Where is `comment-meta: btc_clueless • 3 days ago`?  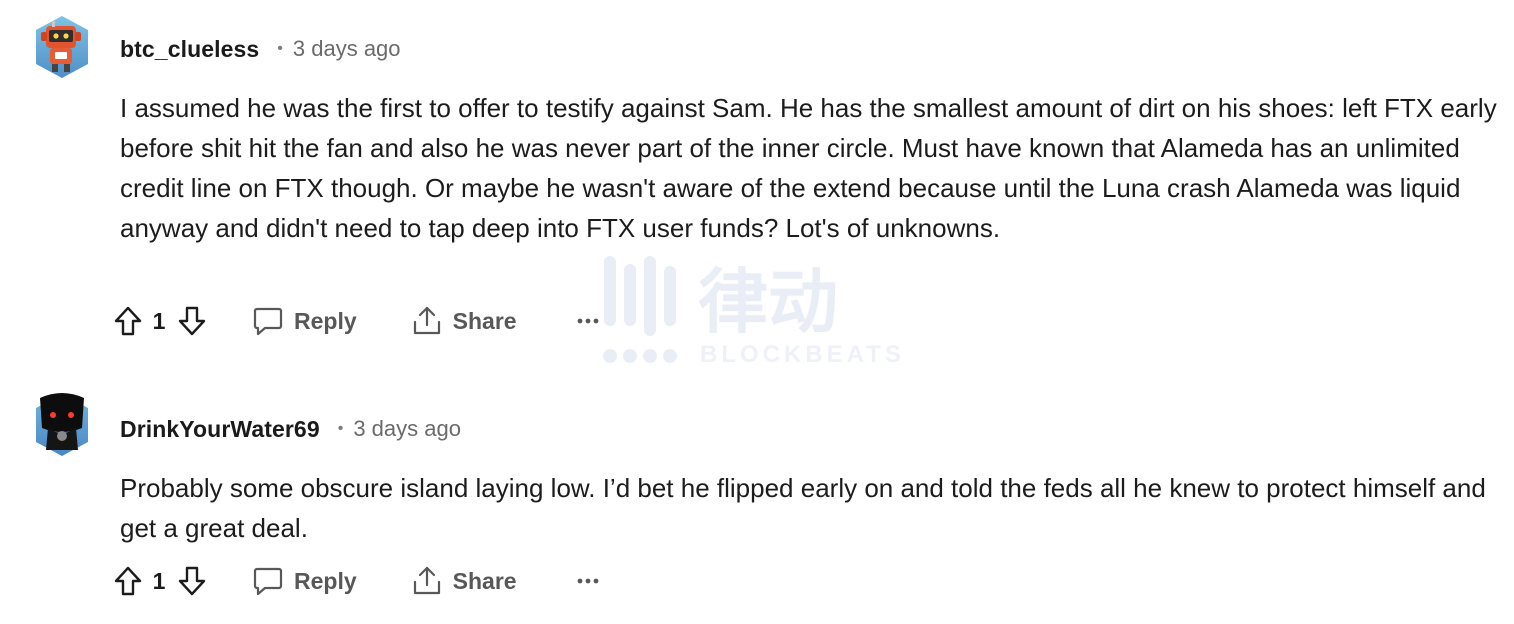 comment-meta: btc_clueless • 3 days ago is located at coordinates (260, 49).